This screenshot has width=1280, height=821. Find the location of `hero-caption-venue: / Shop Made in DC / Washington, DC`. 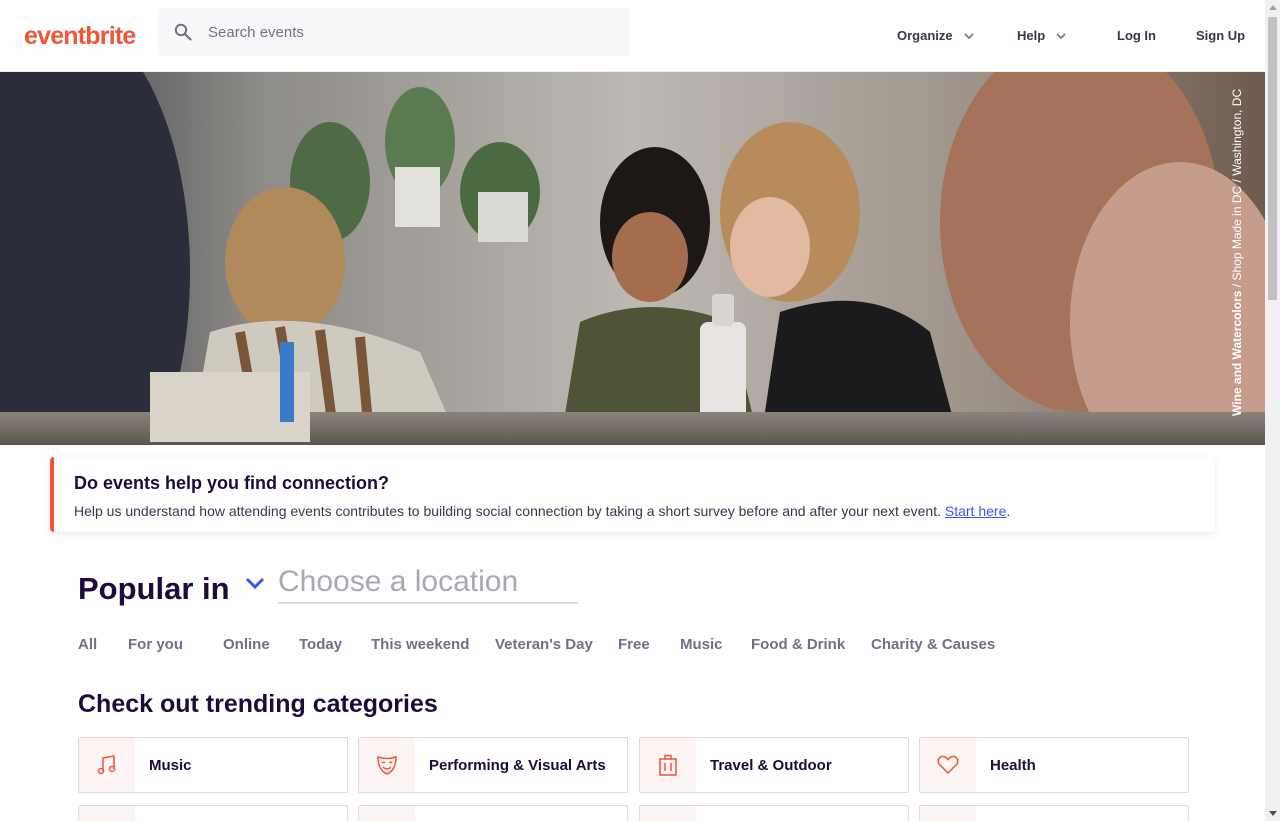

hero-caption-venue: / Shop Made in DC / Washington, DC is located at coordinates (1237, 189).